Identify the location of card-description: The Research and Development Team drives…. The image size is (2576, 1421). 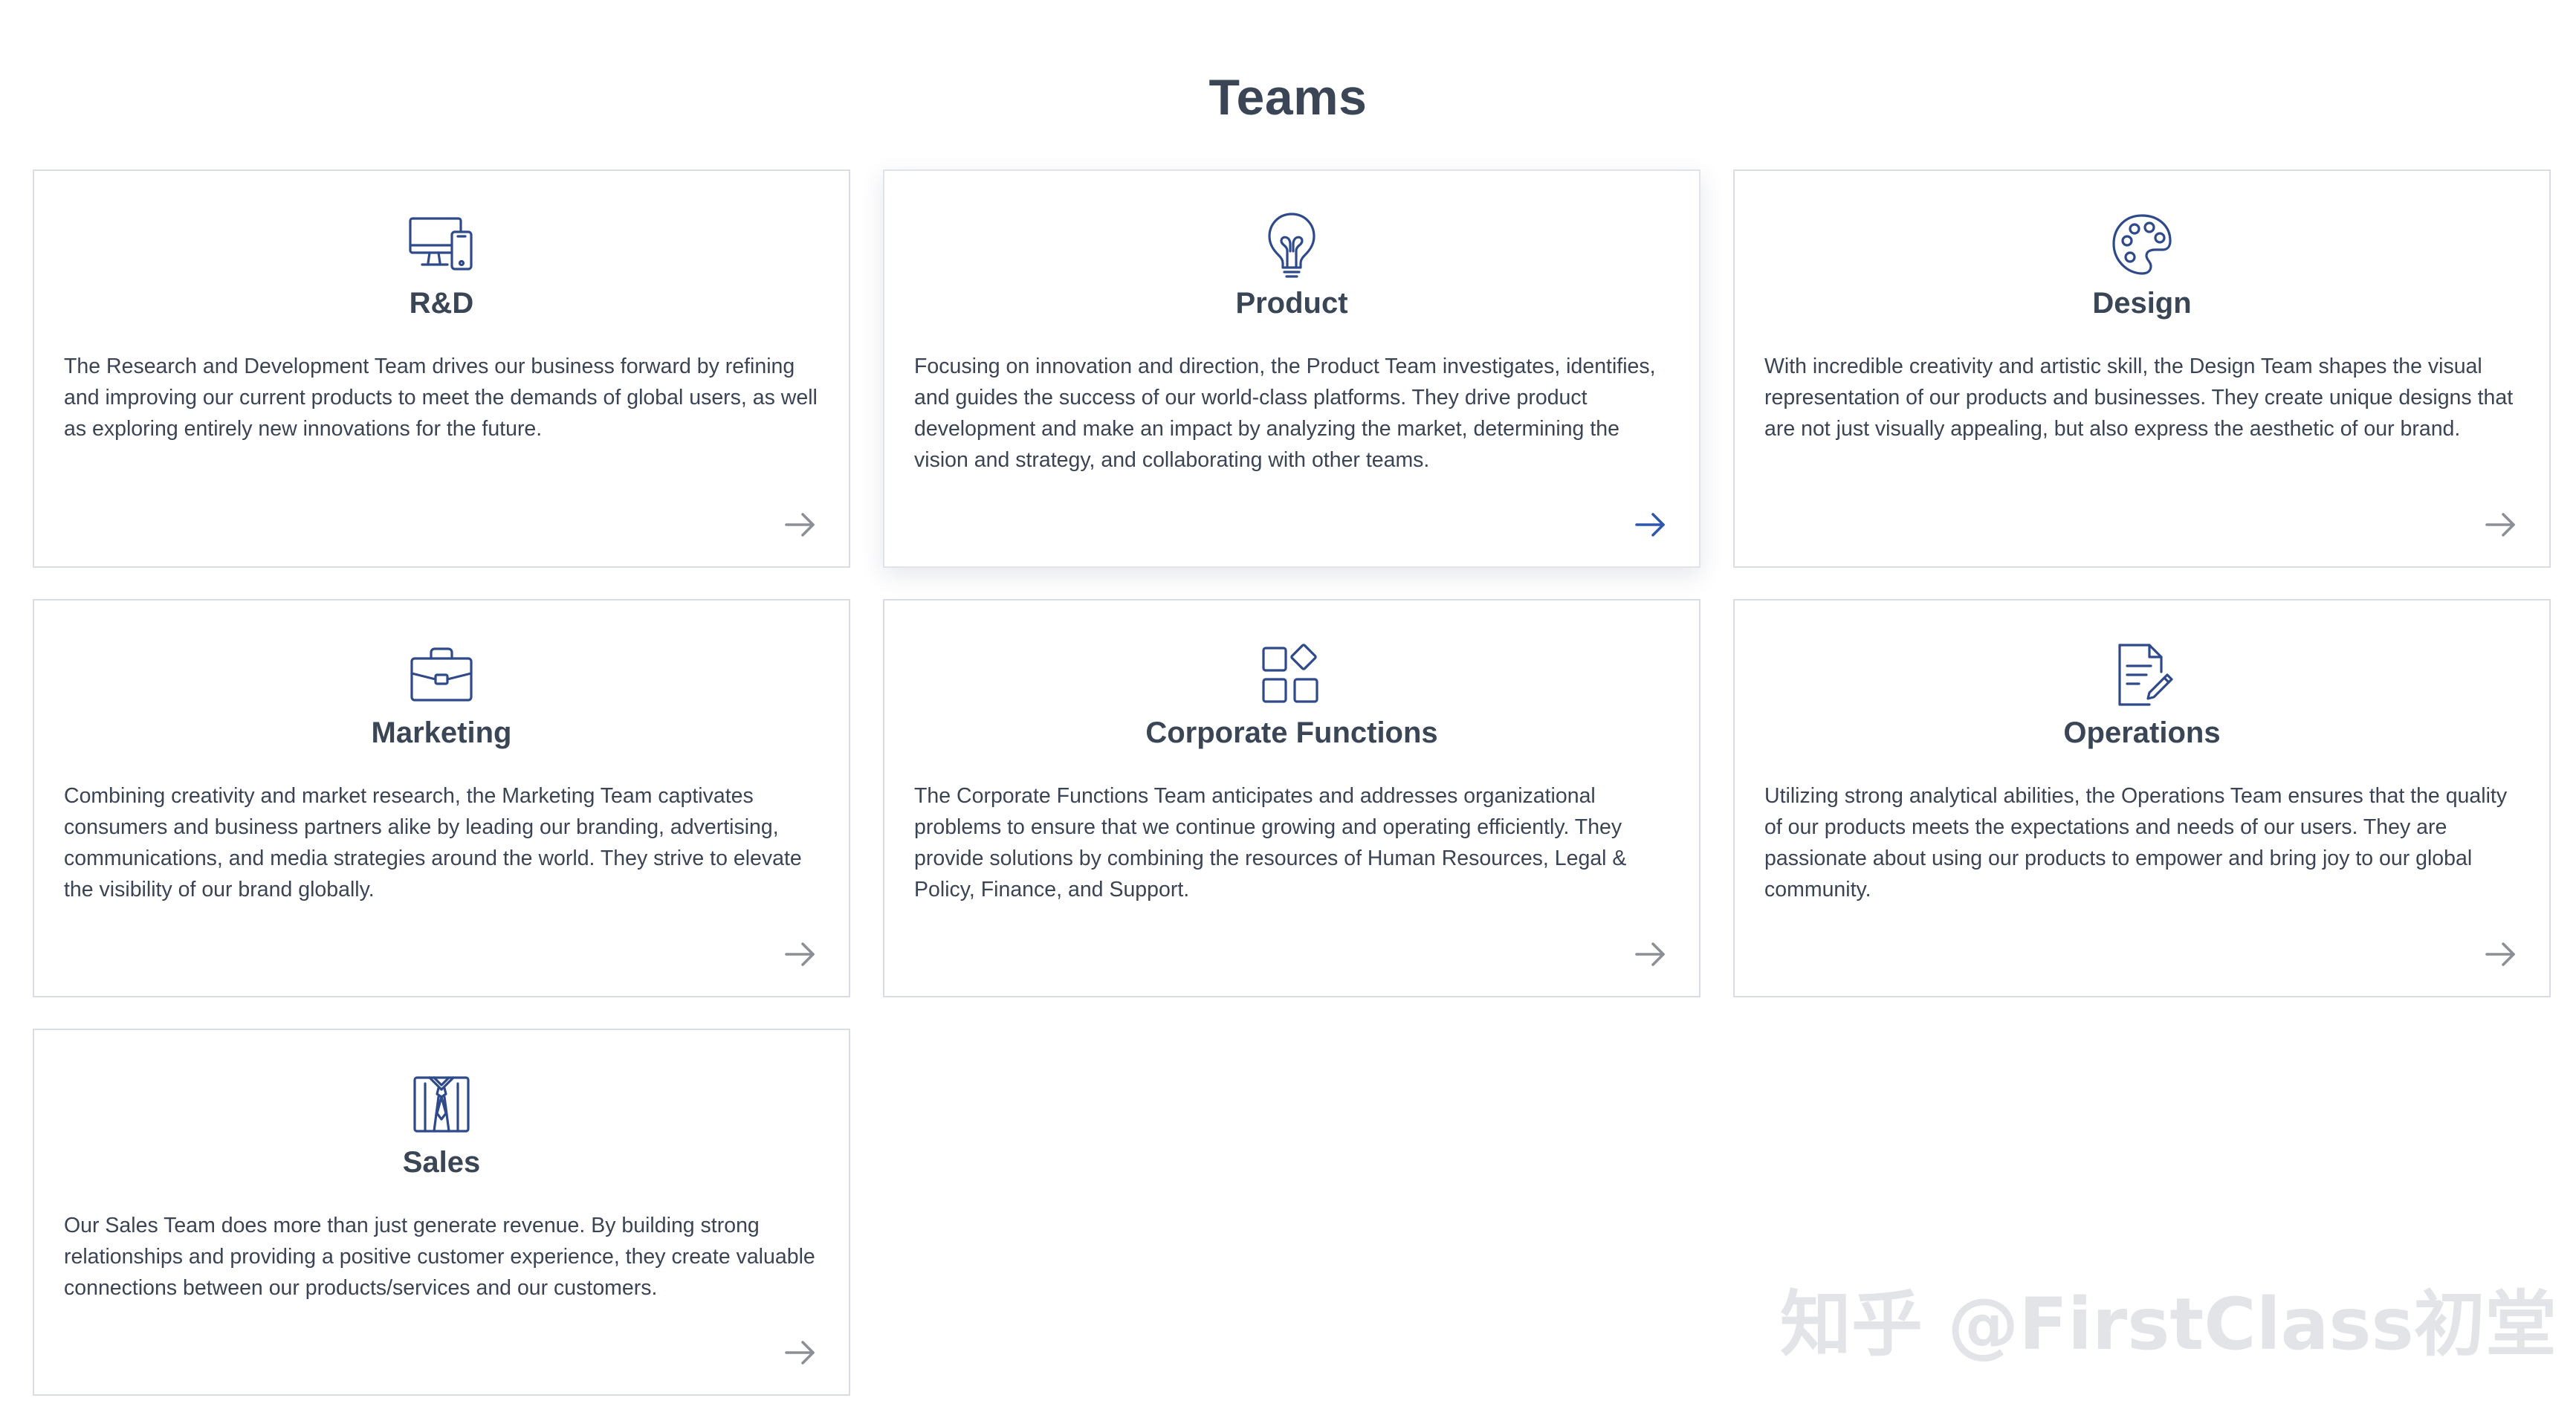
(441, 398).